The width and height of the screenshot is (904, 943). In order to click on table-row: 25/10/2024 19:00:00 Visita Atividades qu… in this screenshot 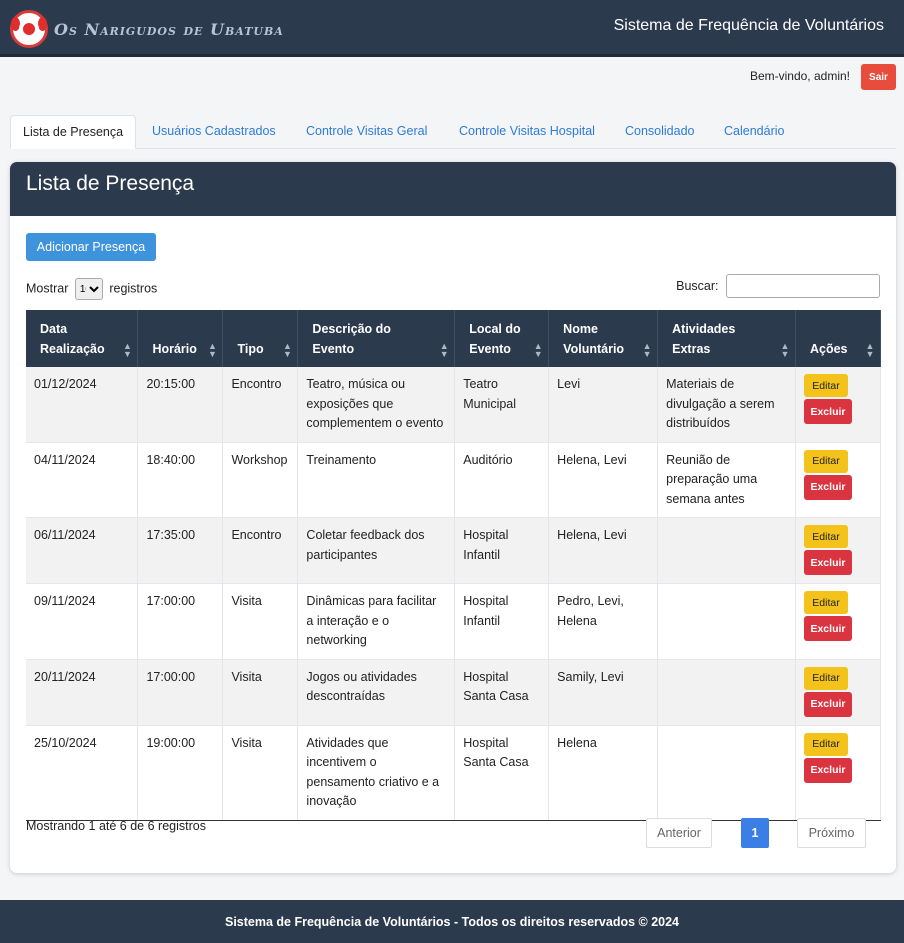, I will do `click(454, 773)`.